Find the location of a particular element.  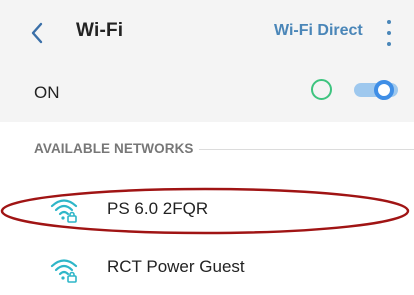

connection-status-icon is located at coordinates (321, 89).